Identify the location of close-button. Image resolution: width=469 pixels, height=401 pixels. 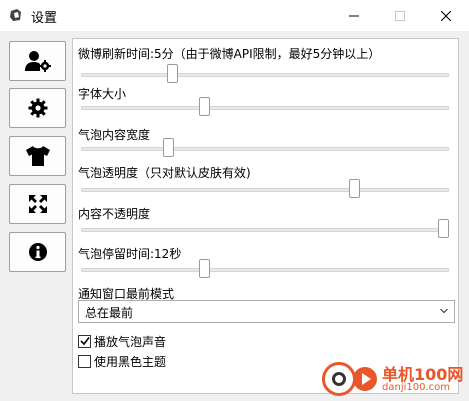
(446, 15).